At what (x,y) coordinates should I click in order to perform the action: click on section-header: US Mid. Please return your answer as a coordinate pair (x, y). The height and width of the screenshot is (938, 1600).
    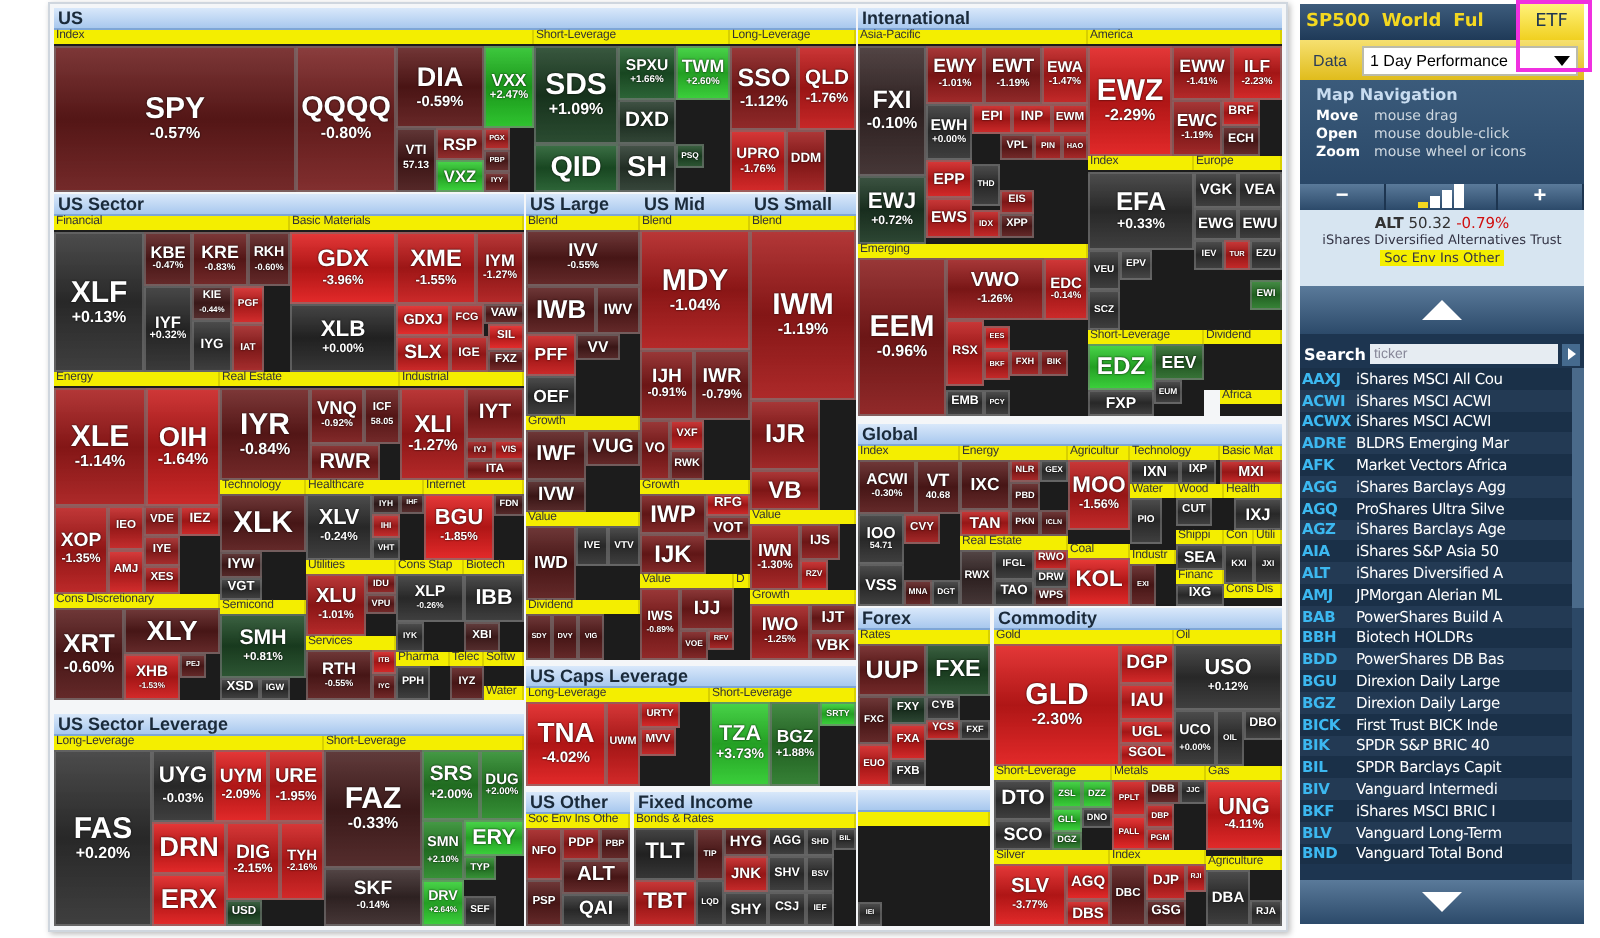
    Looking at the image, I should click on (695, 205).